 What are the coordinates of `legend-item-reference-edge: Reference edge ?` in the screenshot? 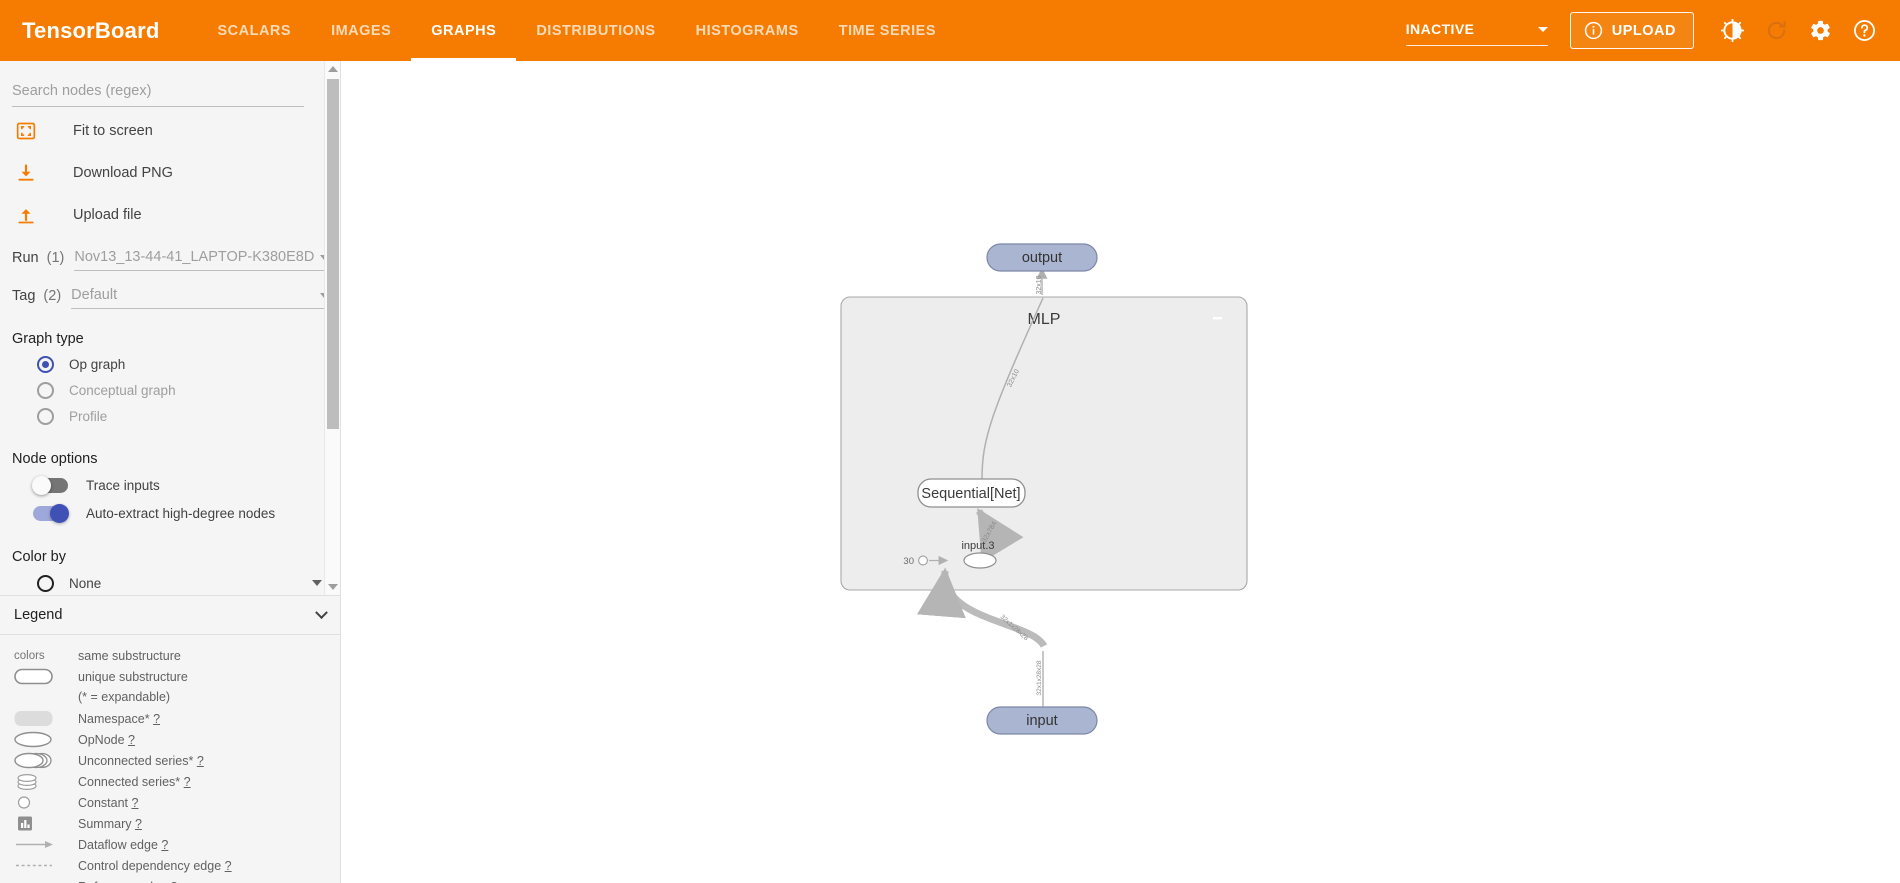 It's located at (170, 879).